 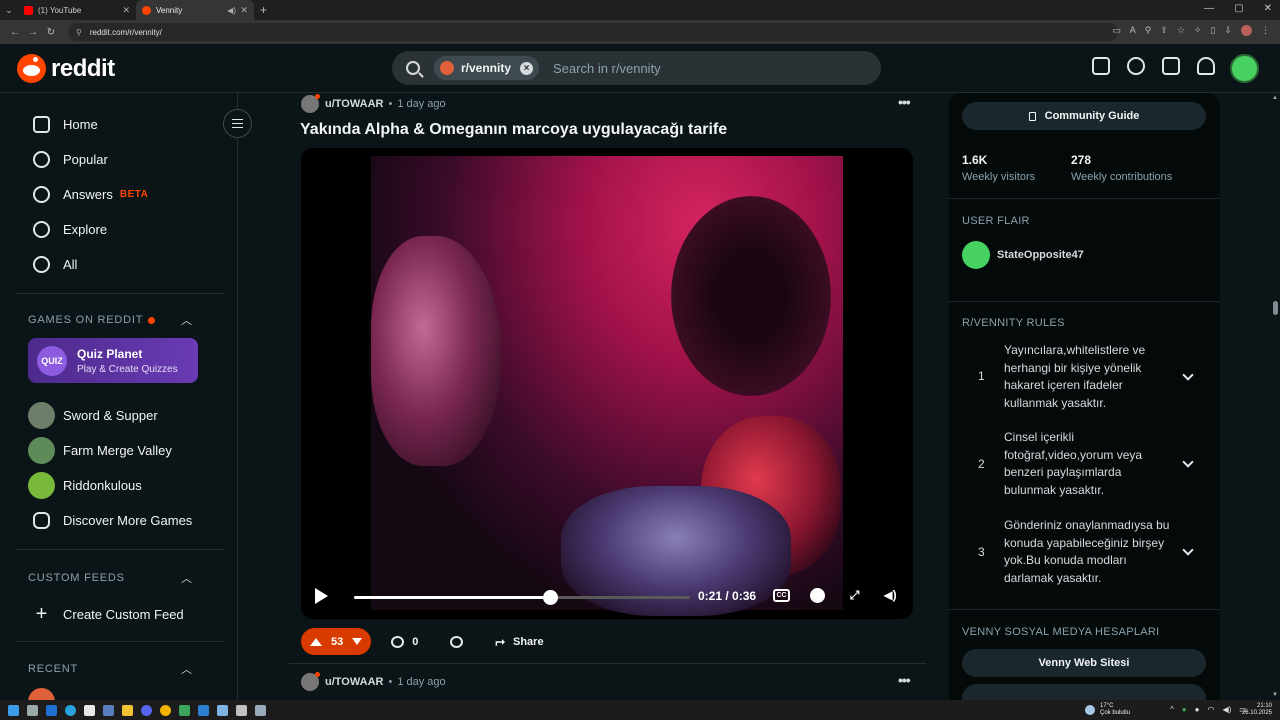 What do you see at coordinates (65, 124) in the screenshot?
I see `nav-home: Home` at bounding box center [65, 124].